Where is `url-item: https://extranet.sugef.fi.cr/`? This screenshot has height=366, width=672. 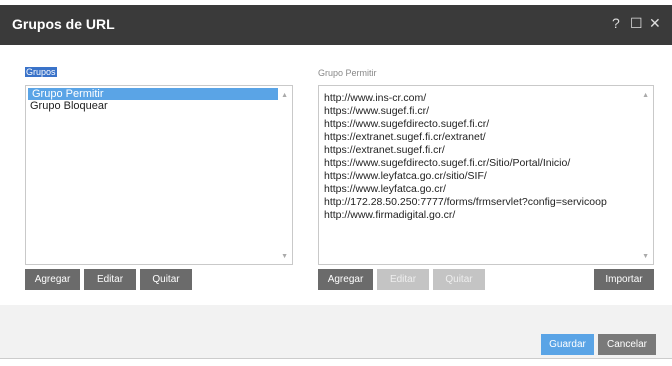
url-item: https://extranet.sugef.fi.cr/ is located at coordinates (384, 150).